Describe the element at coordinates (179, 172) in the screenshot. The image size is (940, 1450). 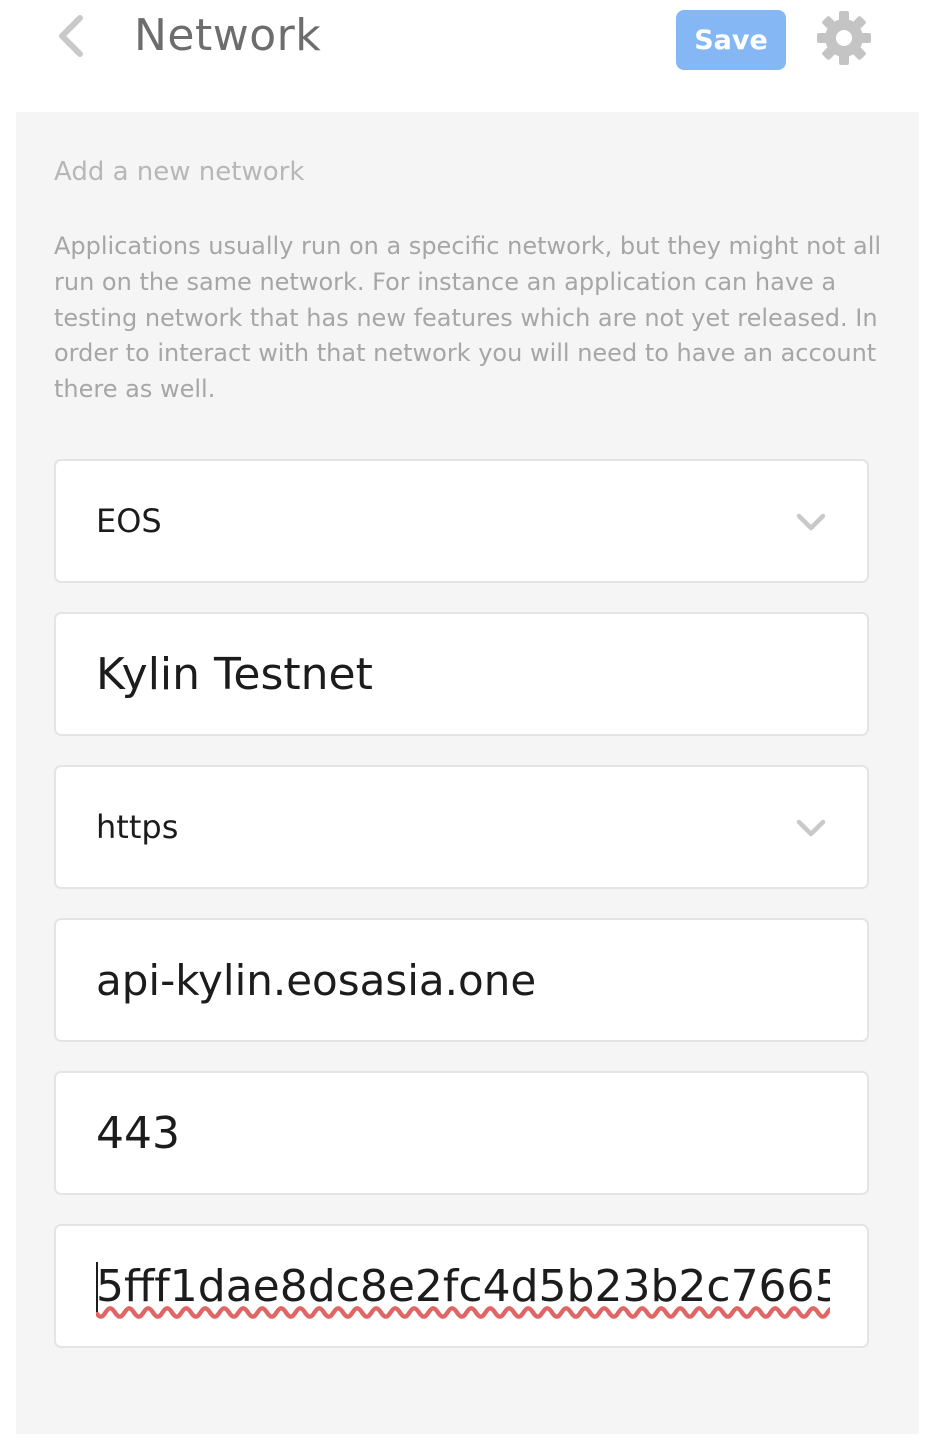
I see `section-subtitle: Add a new network` at that location.